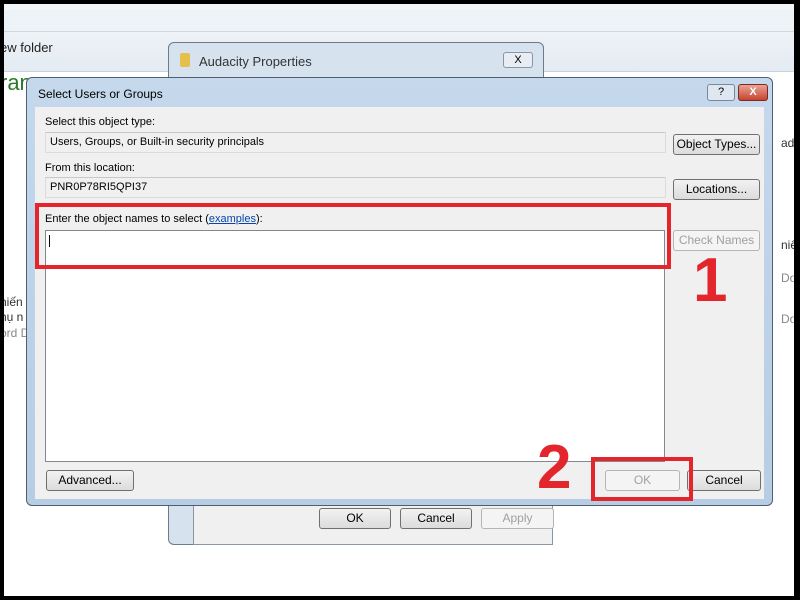  What do you see at coordinates (710, 280) in the screenshot?
I see `step-1-label: 1` at bounding box center [710, 280].